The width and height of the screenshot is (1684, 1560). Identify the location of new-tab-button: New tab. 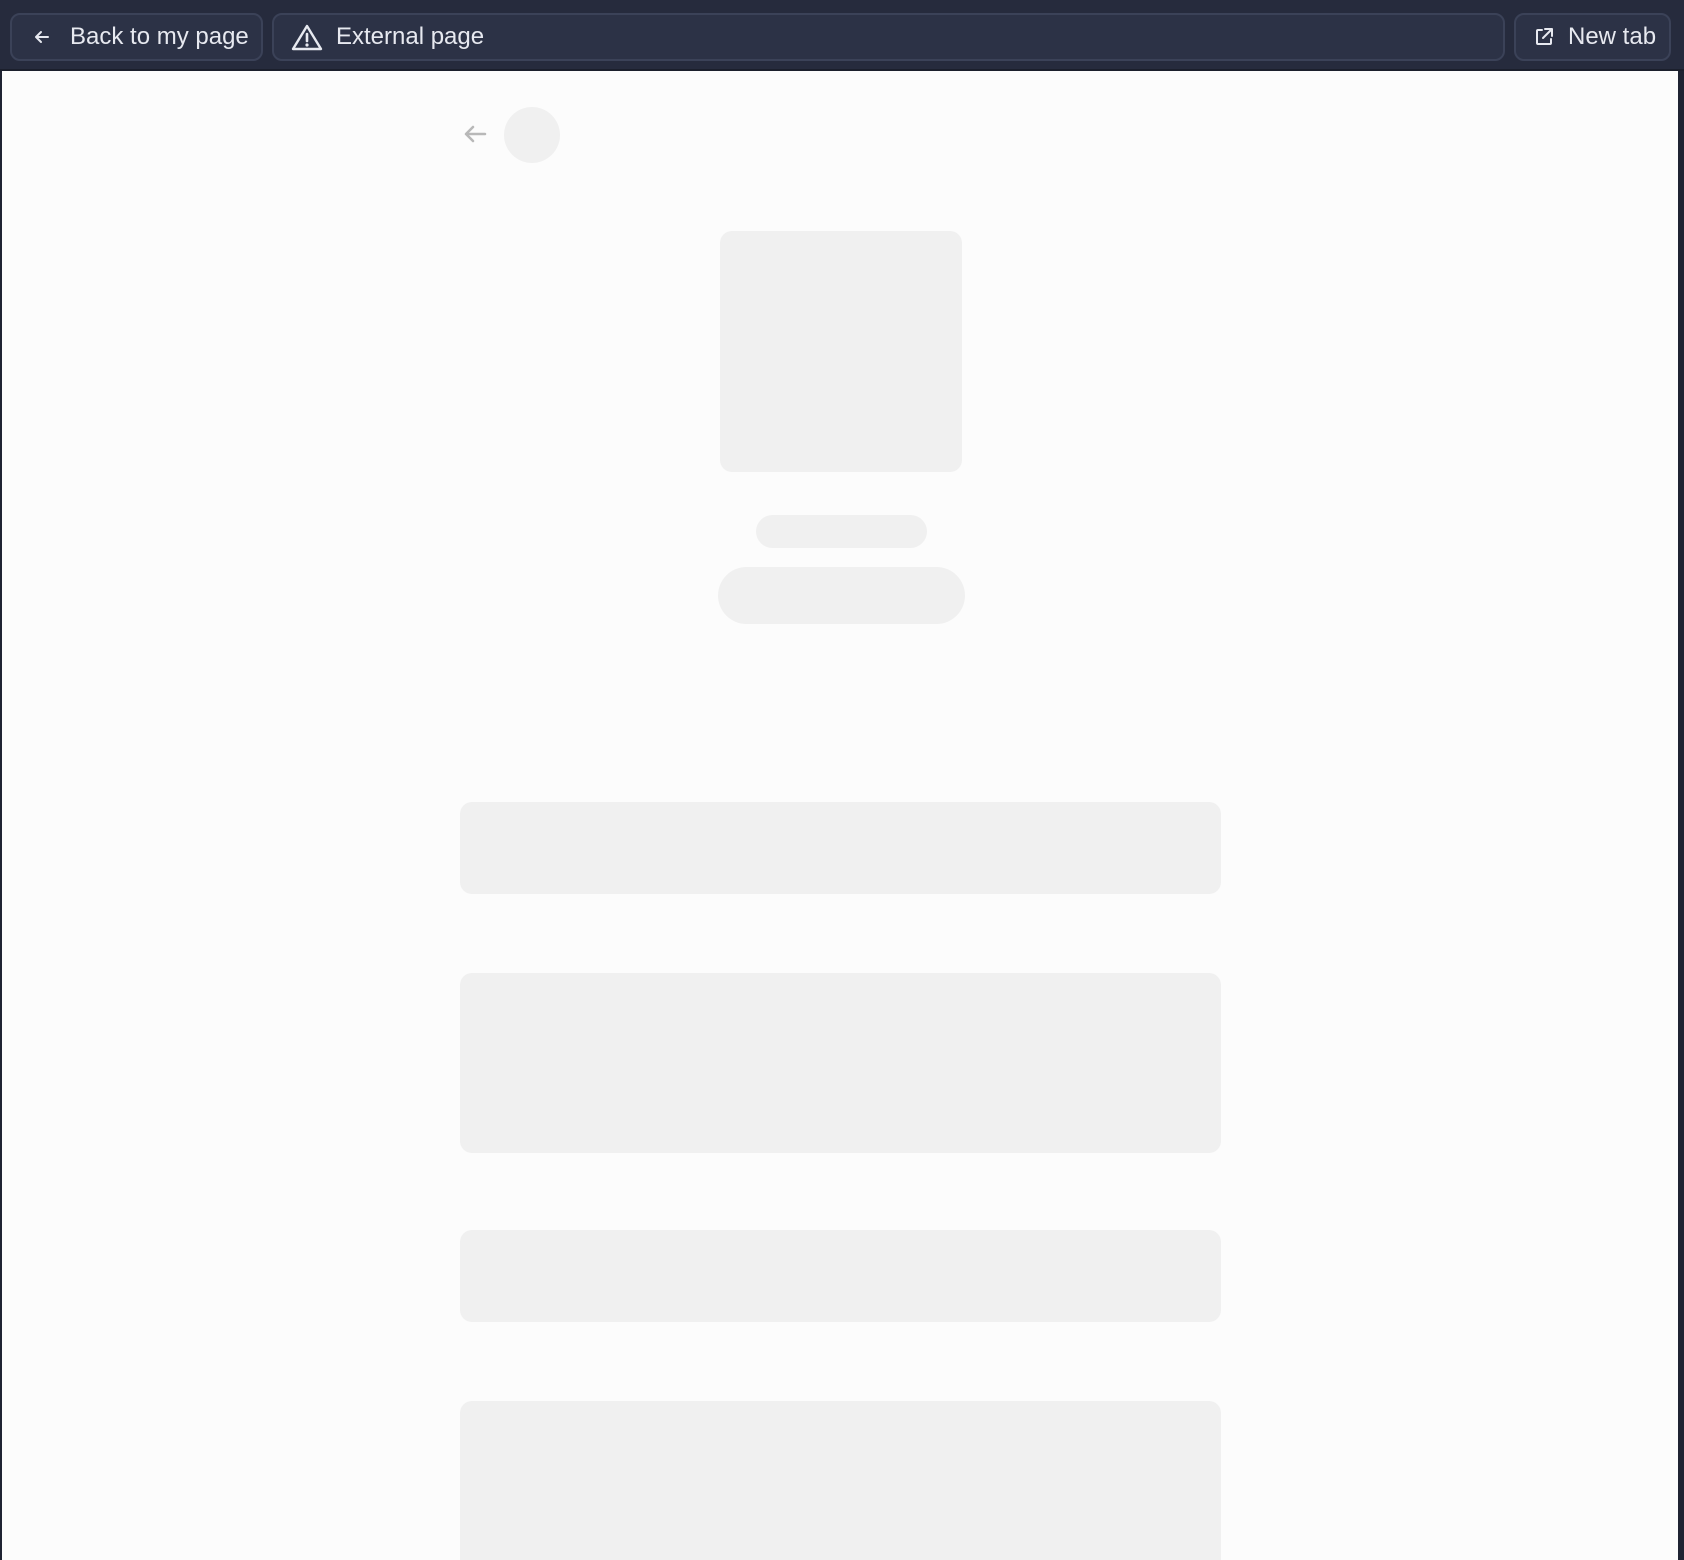
(1592, 37).